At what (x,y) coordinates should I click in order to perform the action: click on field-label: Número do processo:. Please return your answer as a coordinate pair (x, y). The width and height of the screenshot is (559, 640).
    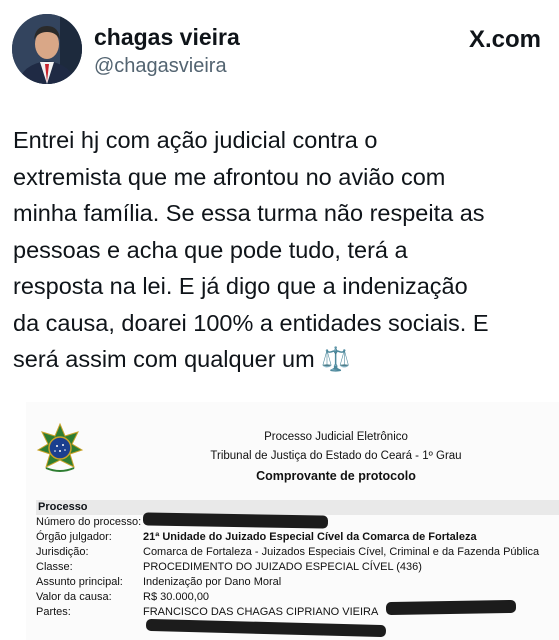
    Looking at the image, I should click on (89, 522).